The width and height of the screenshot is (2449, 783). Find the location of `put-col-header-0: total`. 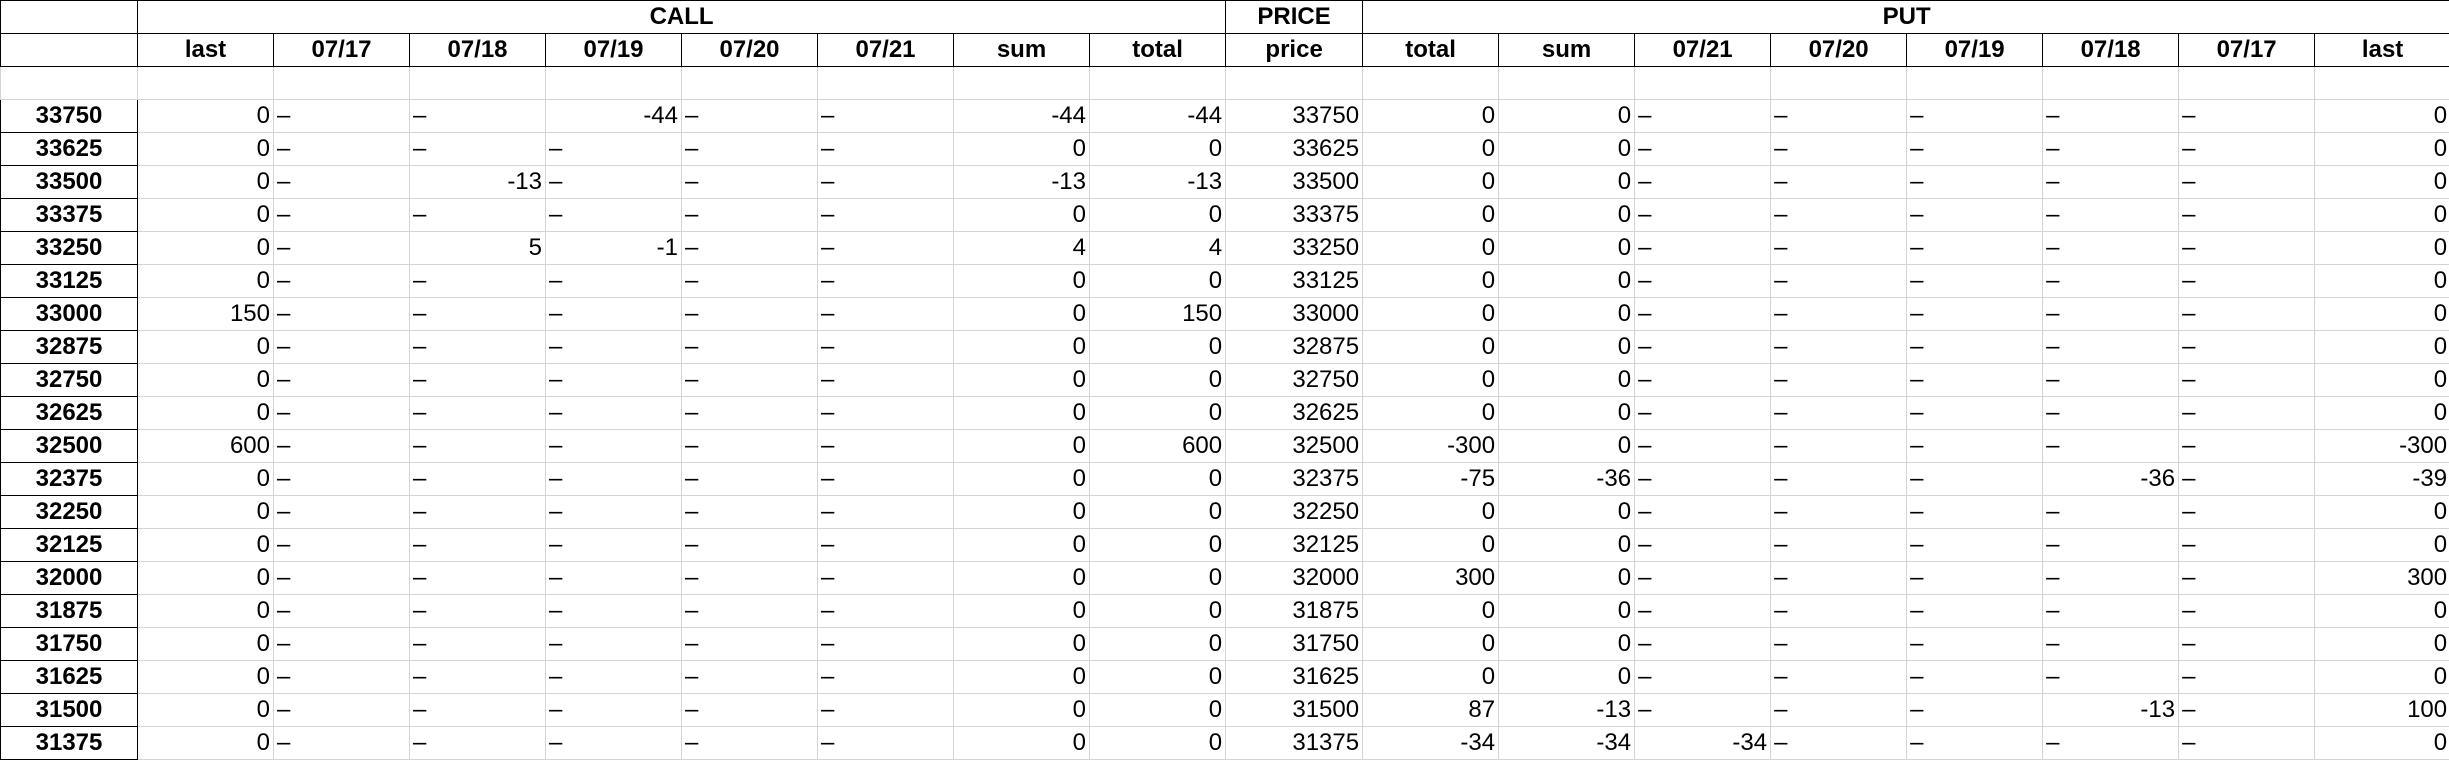

put-col-header-0: total is located at coordinates (1431, 50).